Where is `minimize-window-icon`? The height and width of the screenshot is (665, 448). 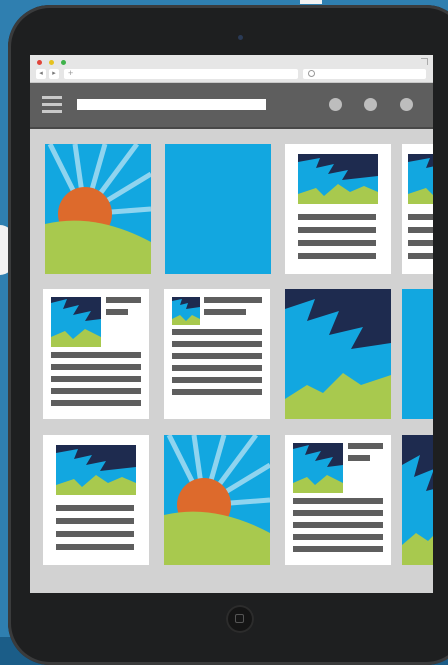
minimize-window-icon is located at coordinates (51, 62).